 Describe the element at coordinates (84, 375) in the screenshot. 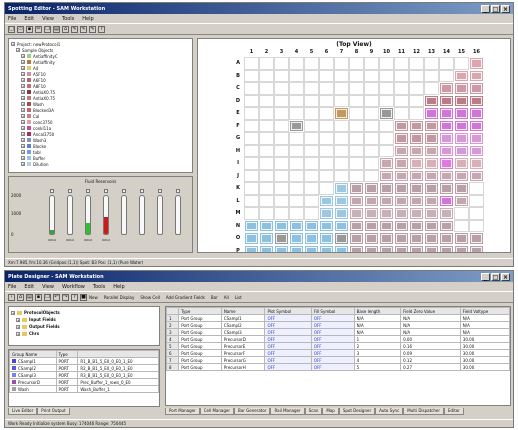

I see `group-row: CSampl3 PORT R3_B_B1_5_E0_0_E0_1_E0` at that location.